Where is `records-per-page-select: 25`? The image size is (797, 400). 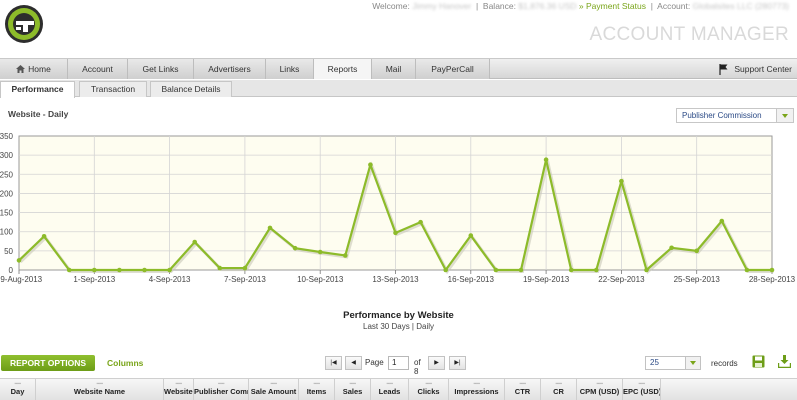 records-per-page-select: 25 is located at coordinates (673, 363).